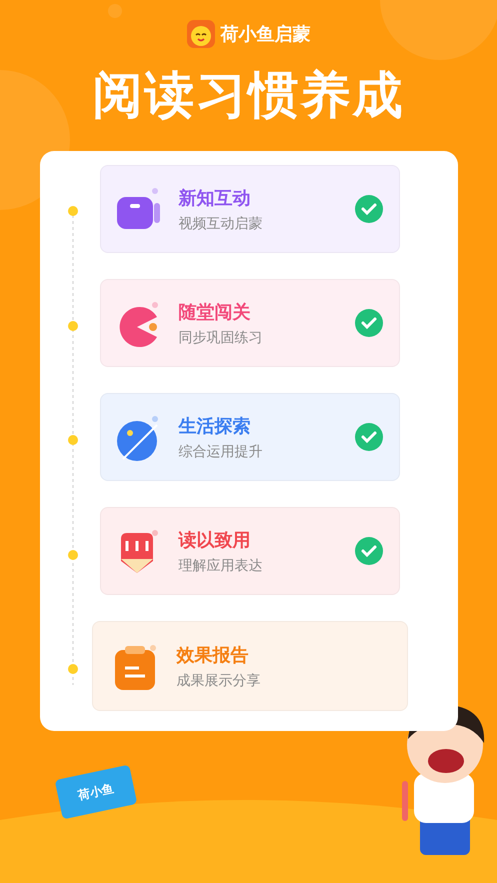  Describe the element at coordinates (115, 11) in the screenshot. I see `background-circle` at that location.